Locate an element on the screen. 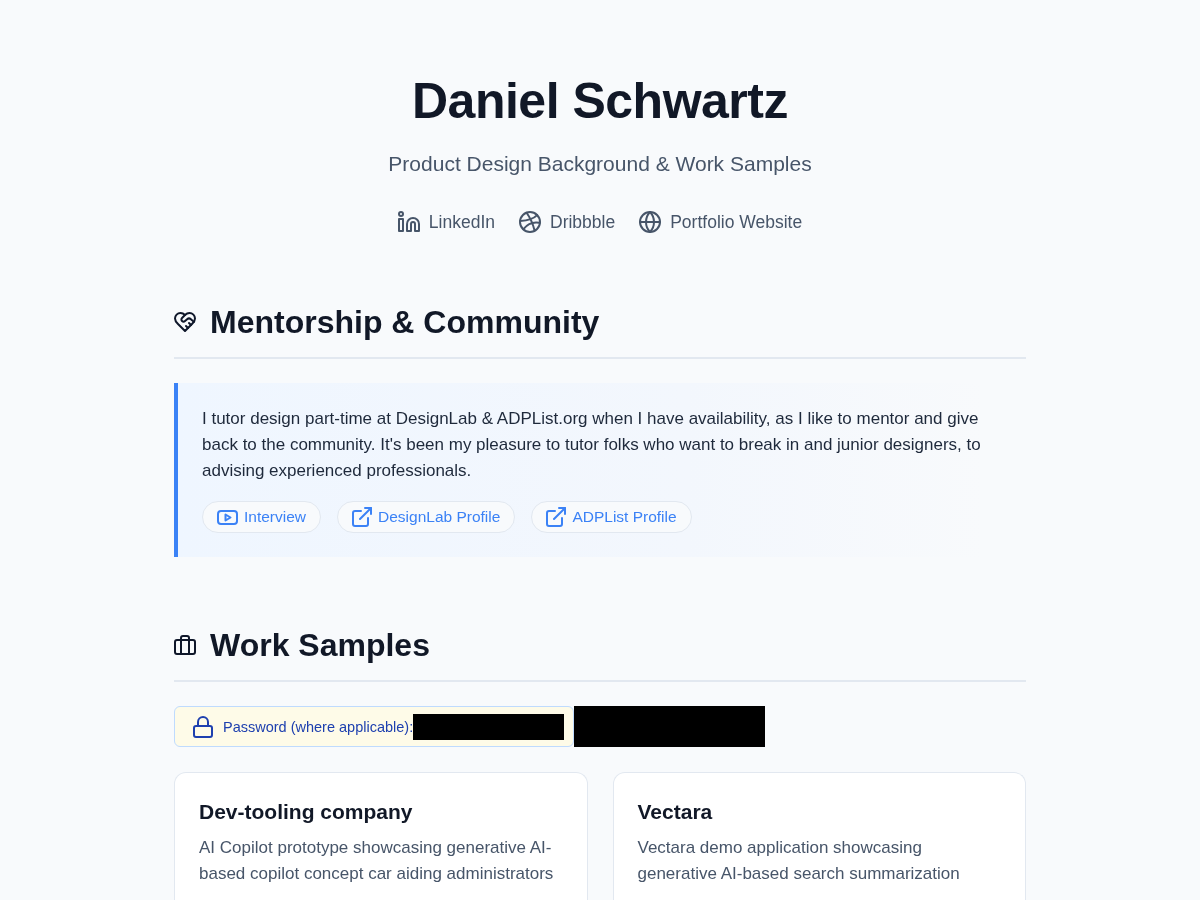  heart-handshake-icon is located at coordinates (185, 322).